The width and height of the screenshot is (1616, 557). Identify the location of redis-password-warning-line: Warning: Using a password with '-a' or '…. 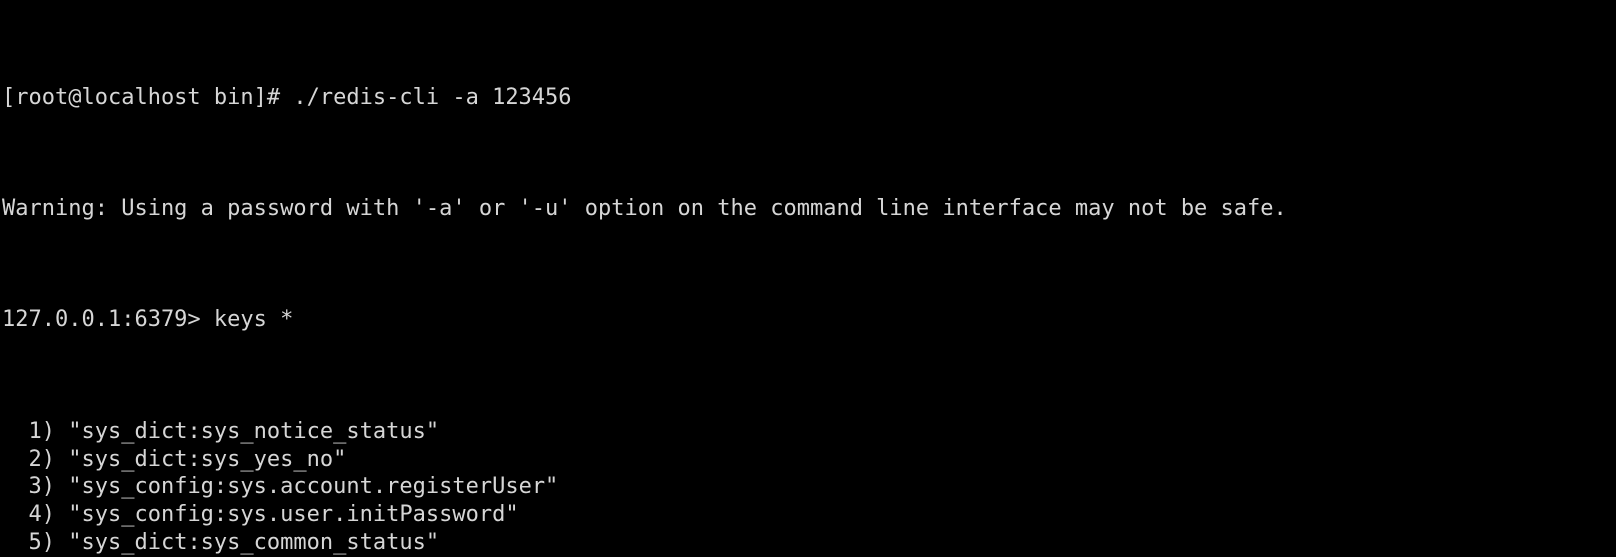
(808, 209).